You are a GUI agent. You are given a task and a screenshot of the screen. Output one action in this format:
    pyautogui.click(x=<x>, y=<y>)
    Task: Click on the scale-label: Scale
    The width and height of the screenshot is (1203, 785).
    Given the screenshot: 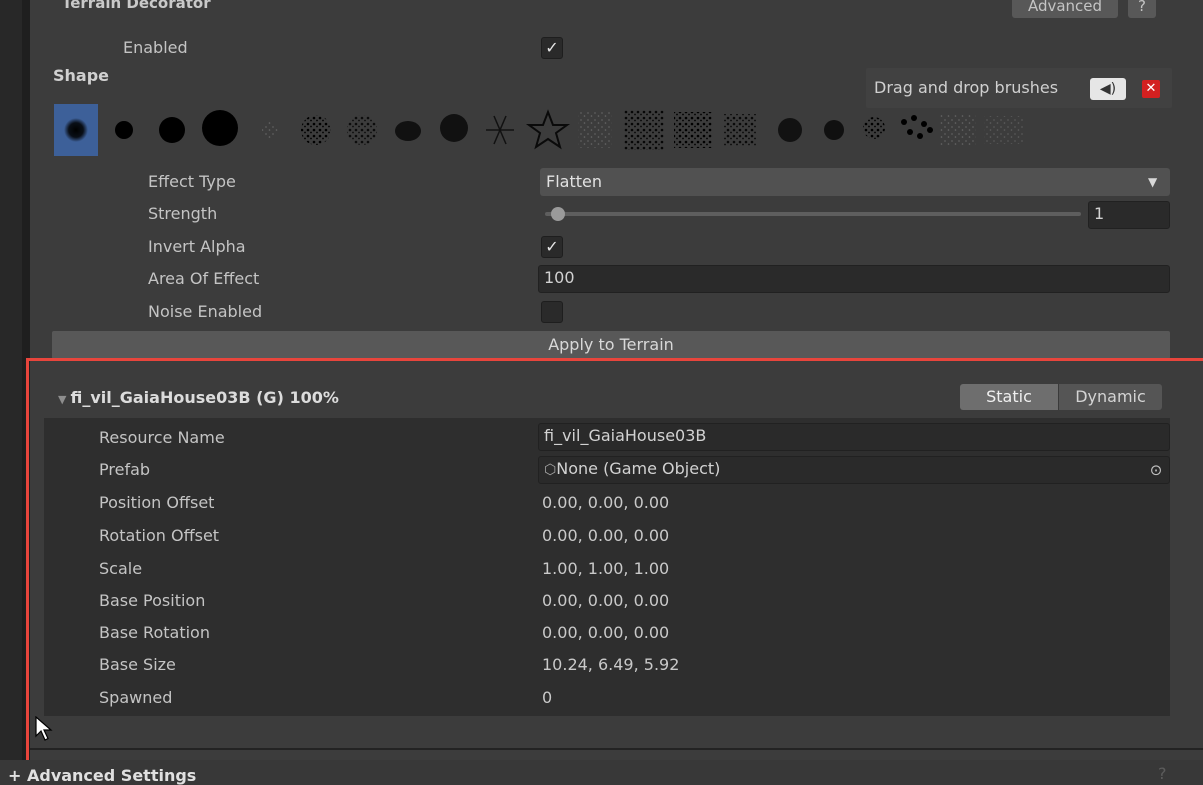 What is the action you would take?
    pyautogui.click(x=121, y=568)
    